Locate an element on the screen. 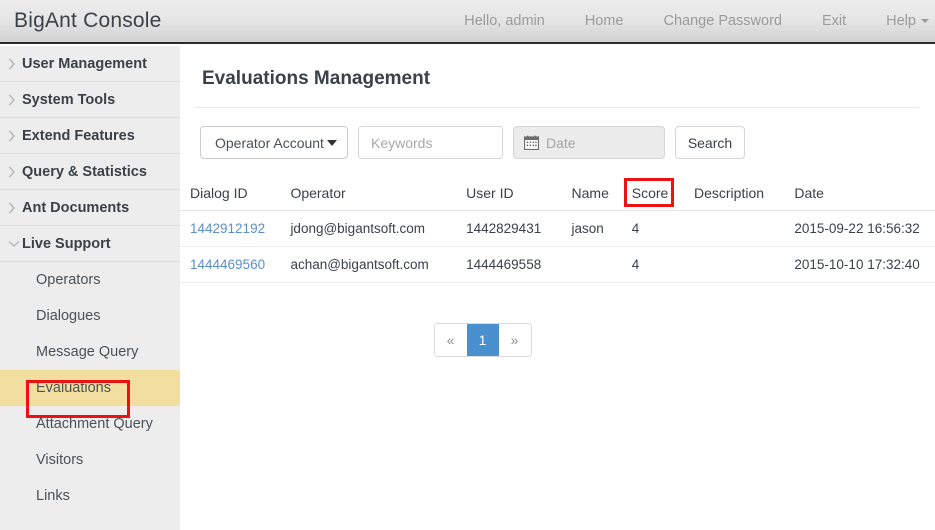  sidebar-subitem-visitors: Visitors is located at coordinates (90, 460).